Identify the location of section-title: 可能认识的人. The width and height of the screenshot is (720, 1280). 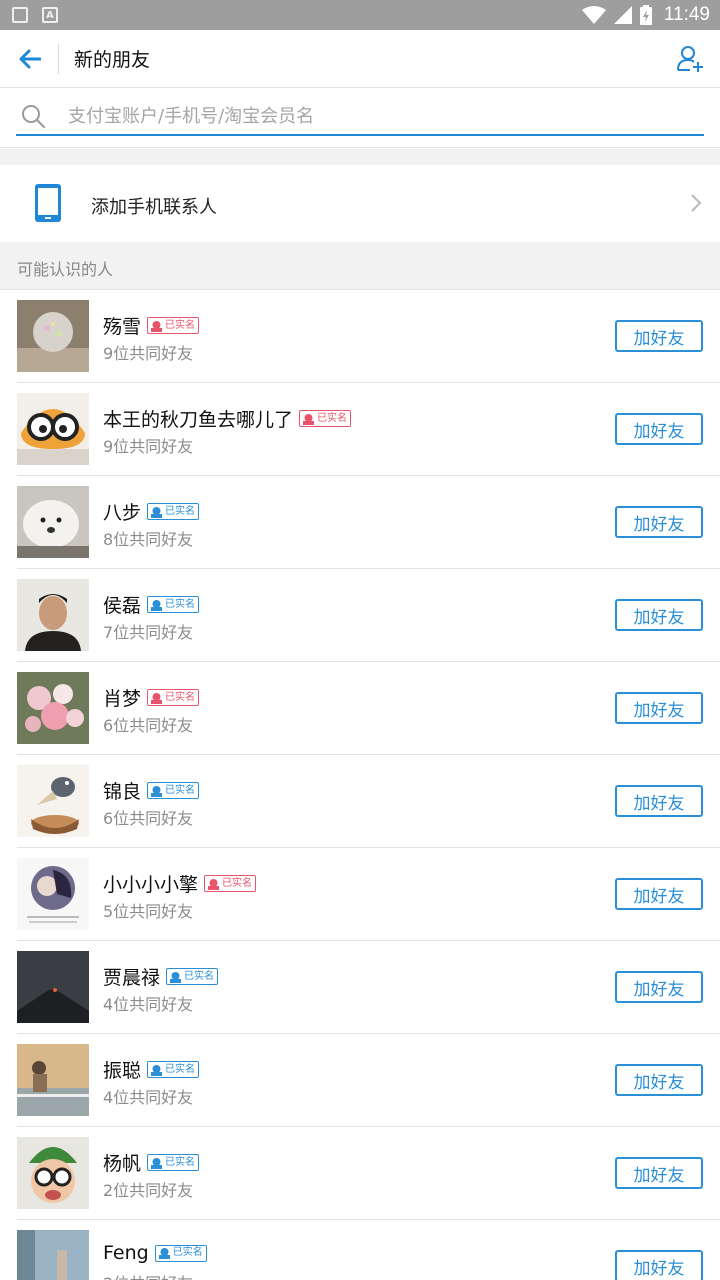
(65, 269).